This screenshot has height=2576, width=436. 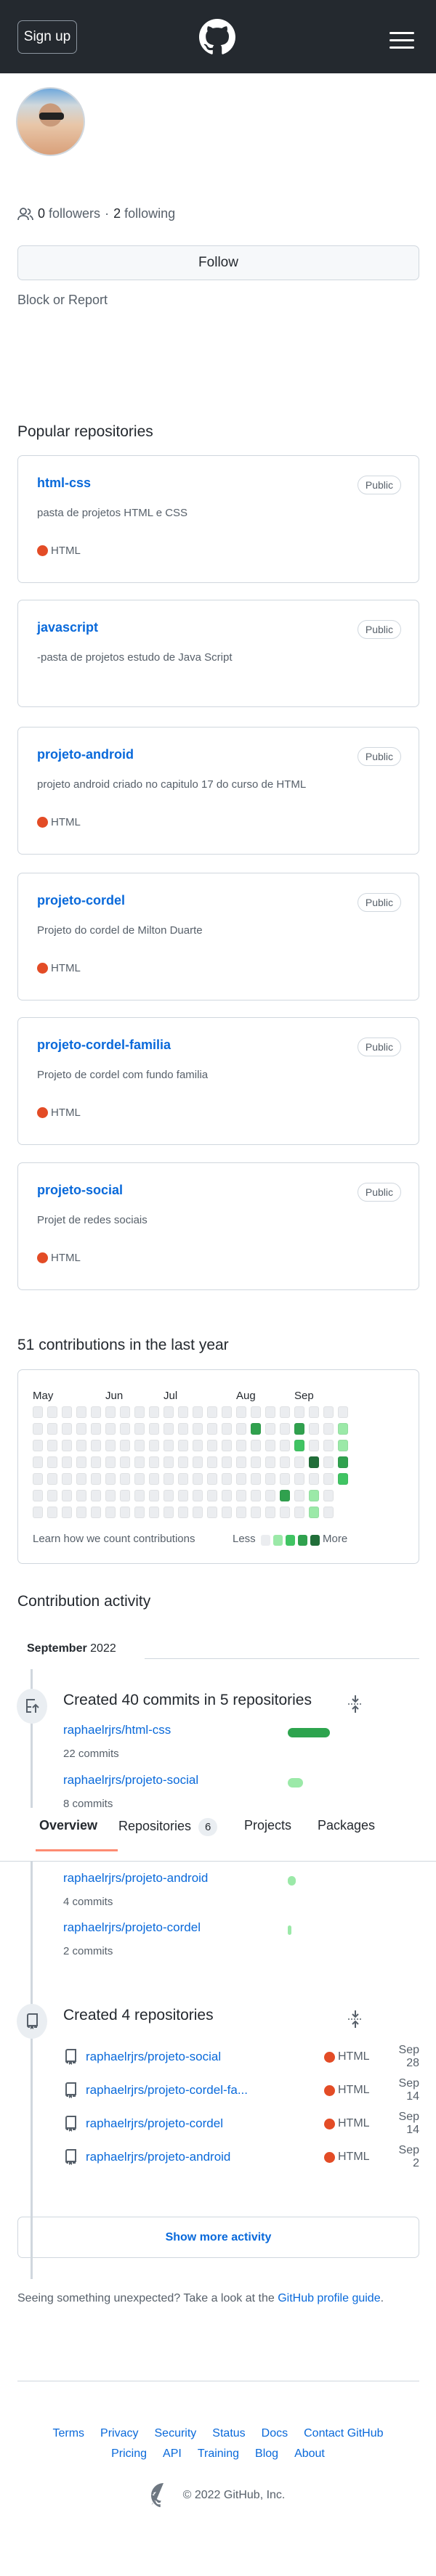 What do you see at coordinates (218, 262) in the screenshot?
I see `follow-button: Follow` at bounding box center [218, 262].